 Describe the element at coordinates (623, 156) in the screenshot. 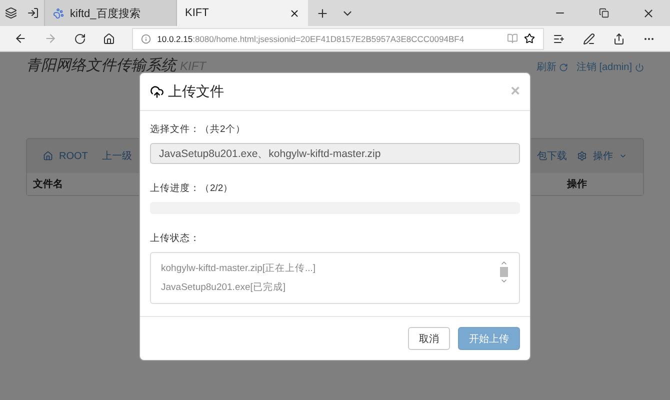

I see `caret-icon` at that location.